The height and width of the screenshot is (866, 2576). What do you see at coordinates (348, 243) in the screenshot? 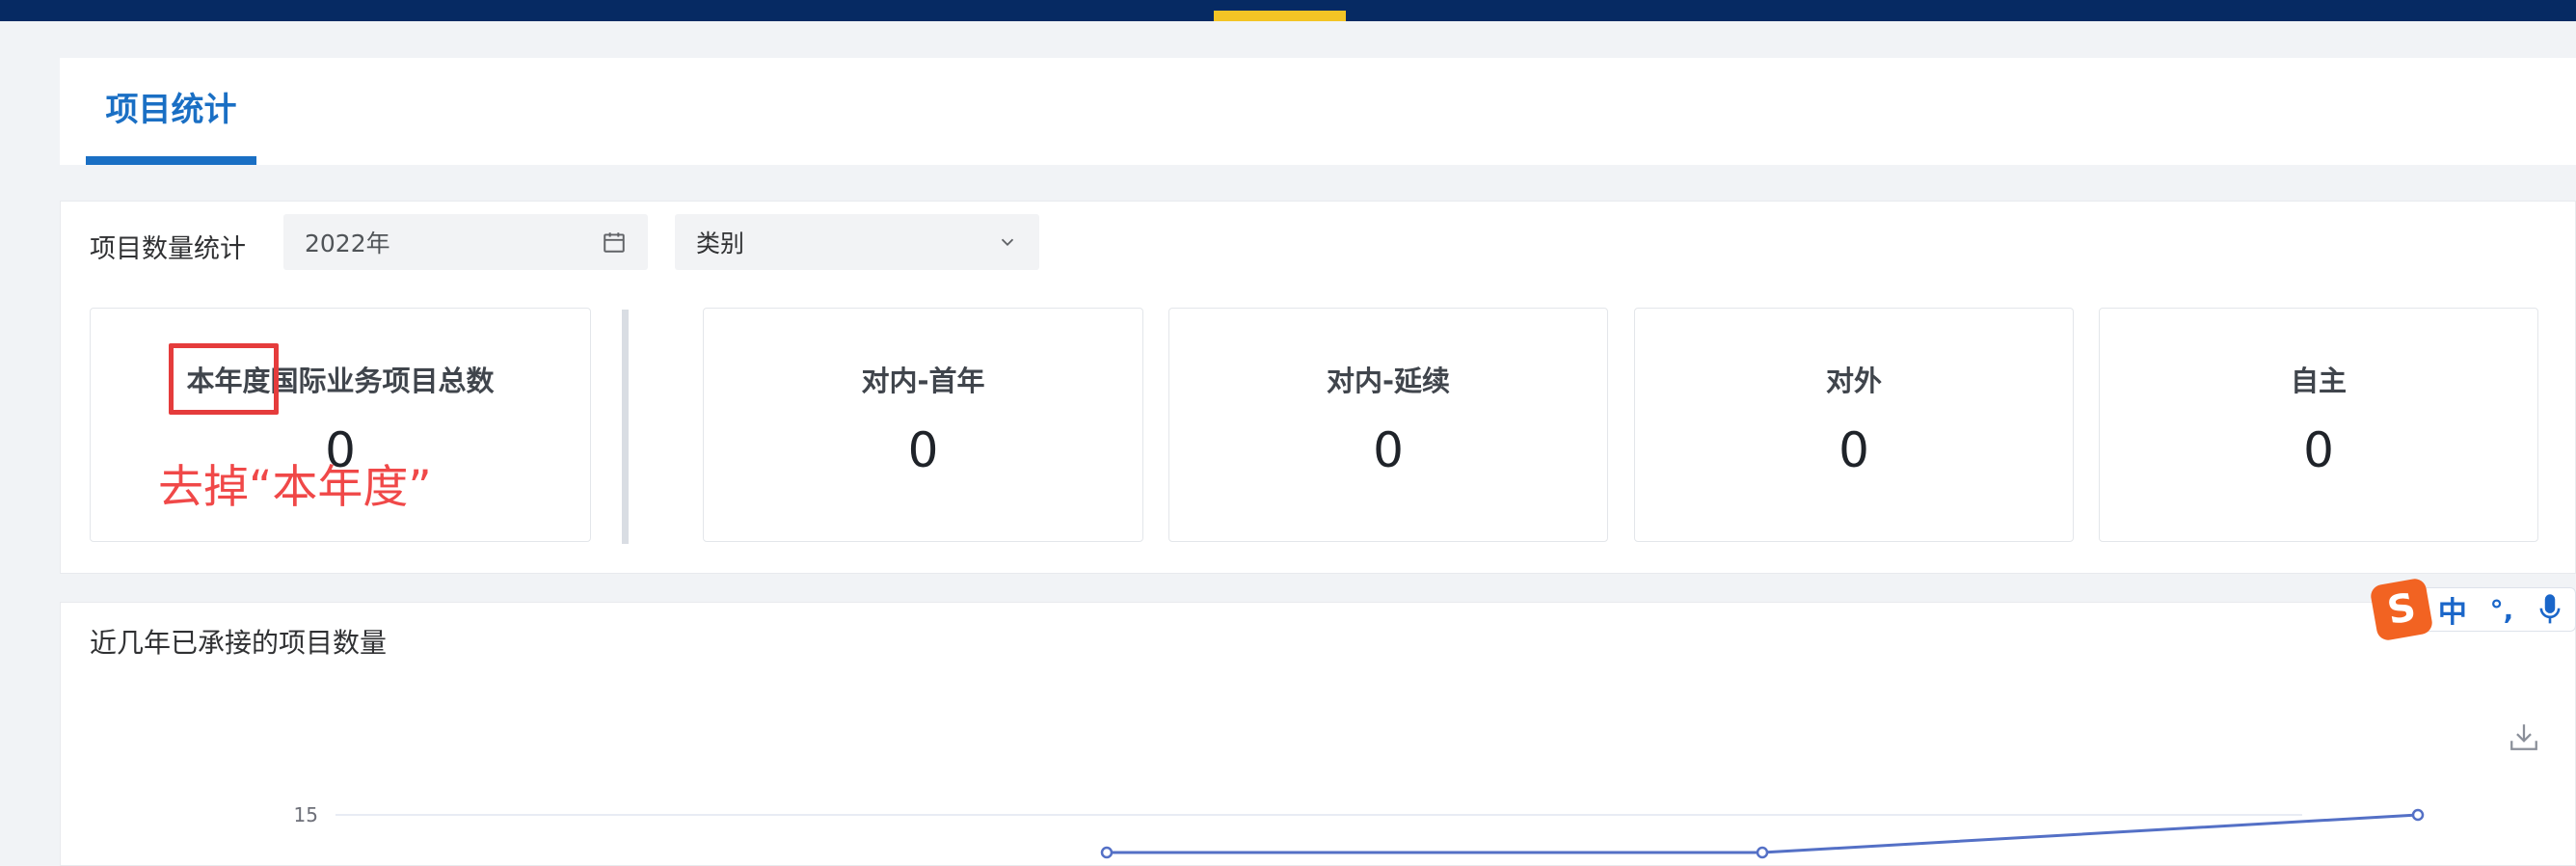
I see `date-picker-value: 2022年` at bounding box center [348, 243].